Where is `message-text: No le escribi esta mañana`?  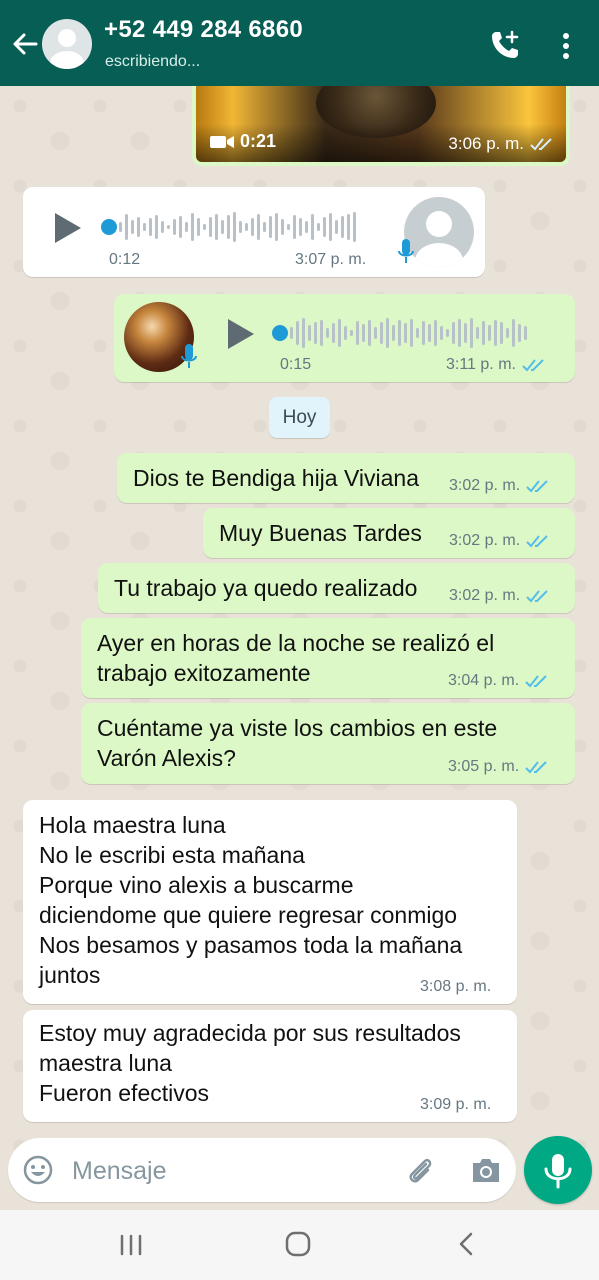 message-text: No le escribi esta mañana is located at coordinates (172, 855).